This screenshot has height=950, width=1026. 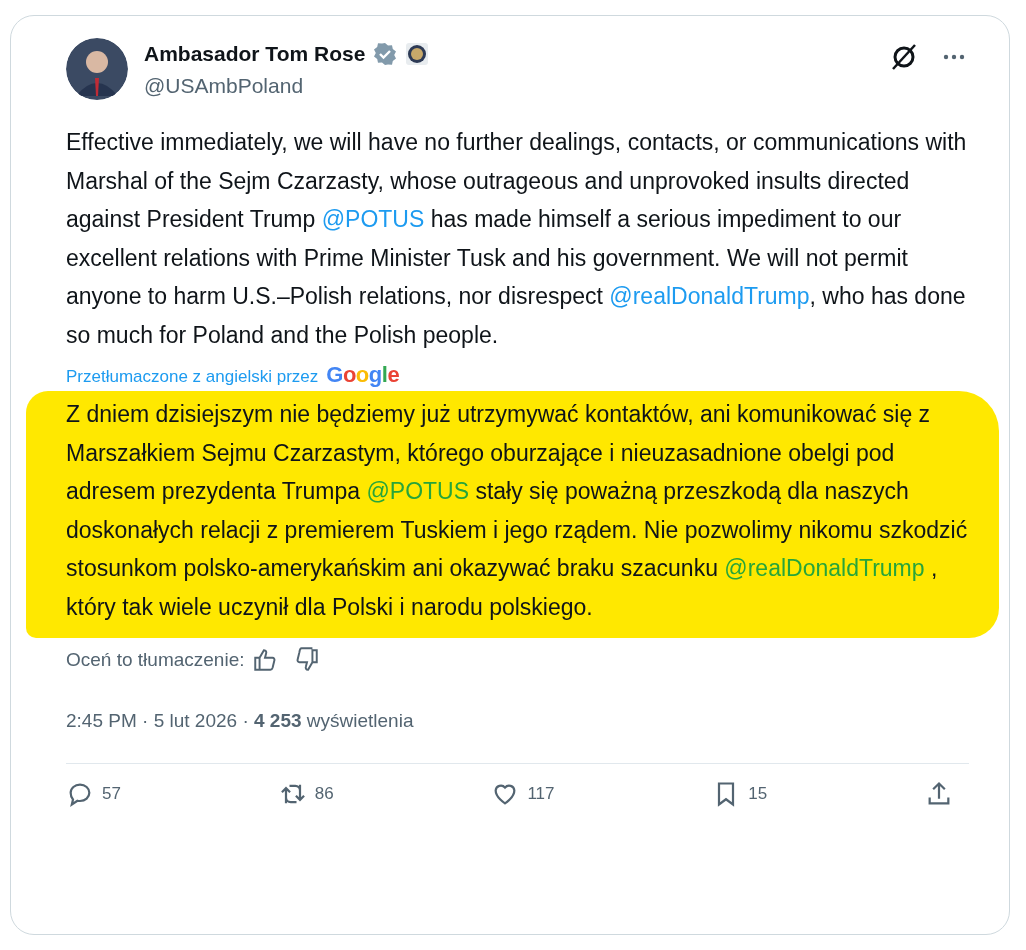 What do you see at coordinates (740, 794) in the screenshot?
I see `bookmark-button: 15` at bounding box center [740, 794].